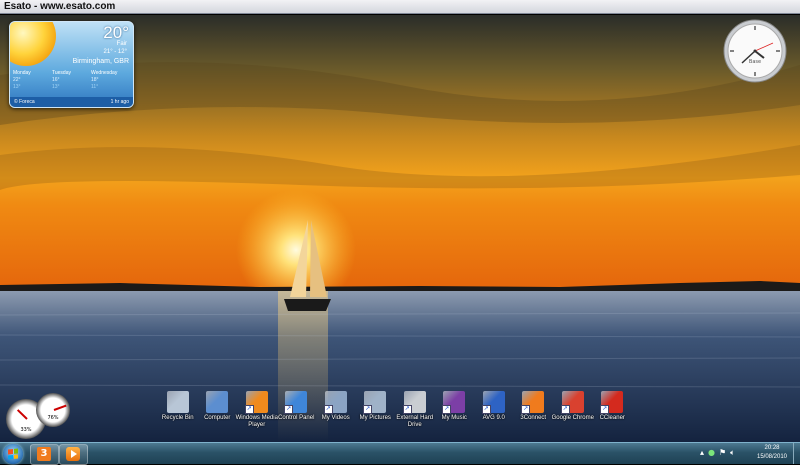 This screenshot has height=465, width=800. Describe the element at coordinates (71, 102) in the screenshot. I see `weather-footer: © Foreca 1 hr ago` at that location.